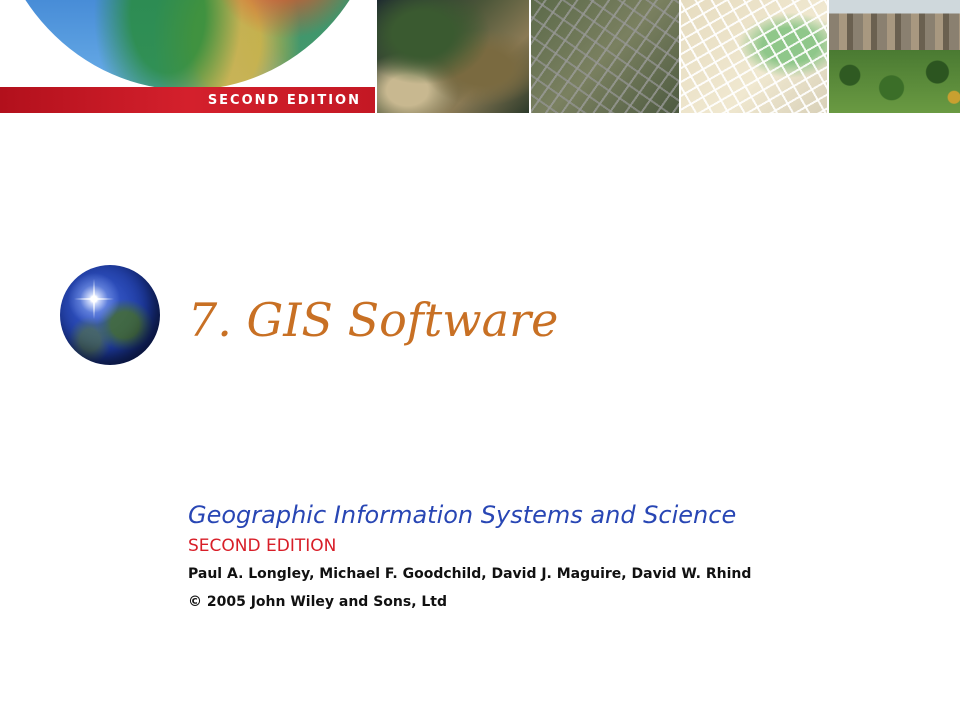 The height and width of the screenshot is (720, 960). What do you see at coordinates (753, 56) in the screenshot?
I see `street-map-image` at bounding box center [753, 56].